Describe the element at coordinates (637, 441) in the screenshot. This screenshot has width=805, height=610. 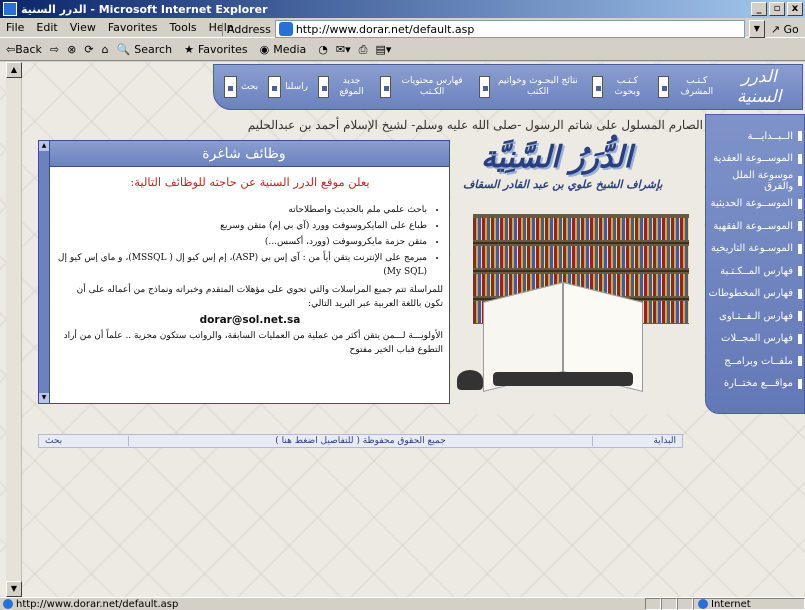
I see `footer-home-link: البداية` at that location.